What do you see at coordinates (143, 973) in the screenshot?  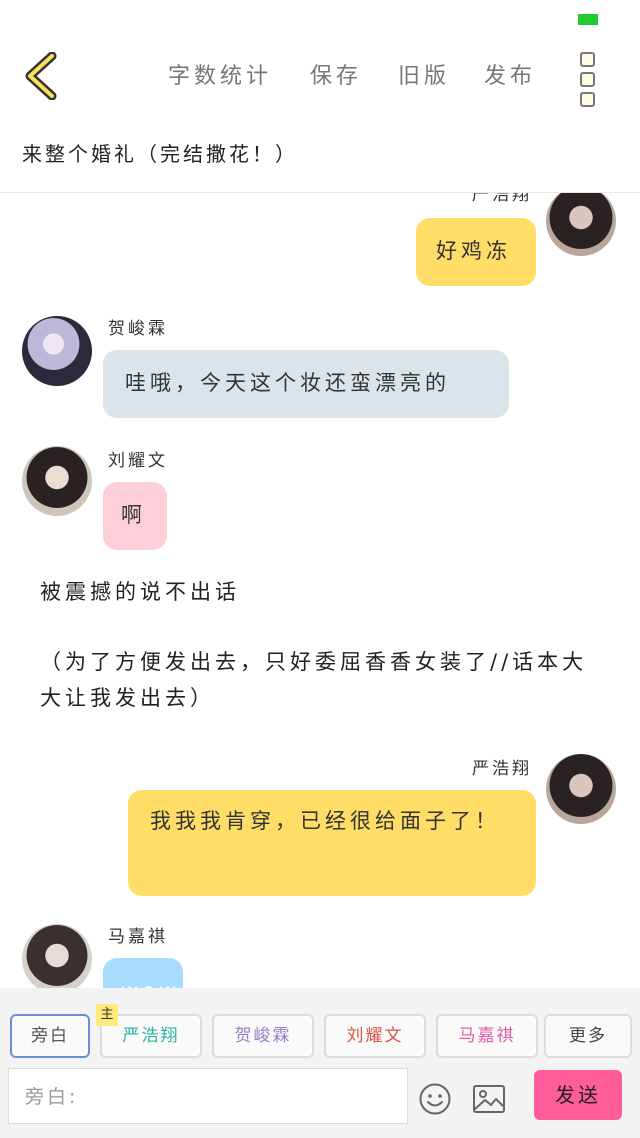 I see `message-bubble: wow` at bounding box center [143, 973].